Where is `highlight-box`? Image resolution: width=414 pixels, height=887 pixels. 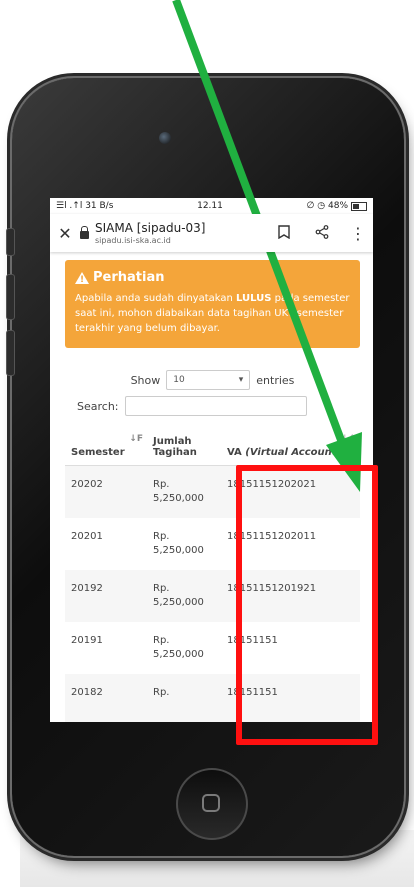 highlight-box is located at coordinates (307, 605).